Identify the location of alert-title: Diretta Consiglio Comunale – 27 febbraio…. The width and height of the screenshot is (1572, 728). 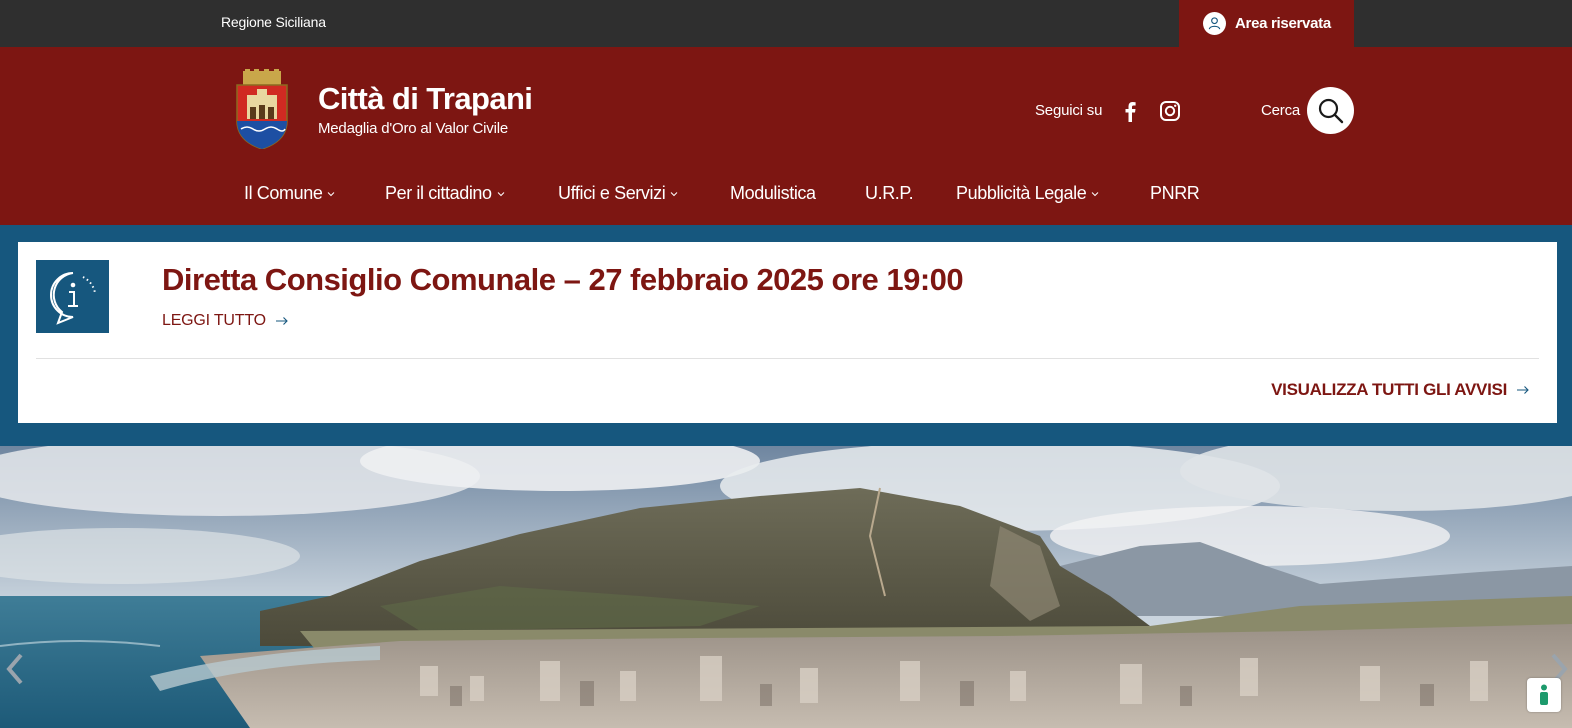
(563, 280).